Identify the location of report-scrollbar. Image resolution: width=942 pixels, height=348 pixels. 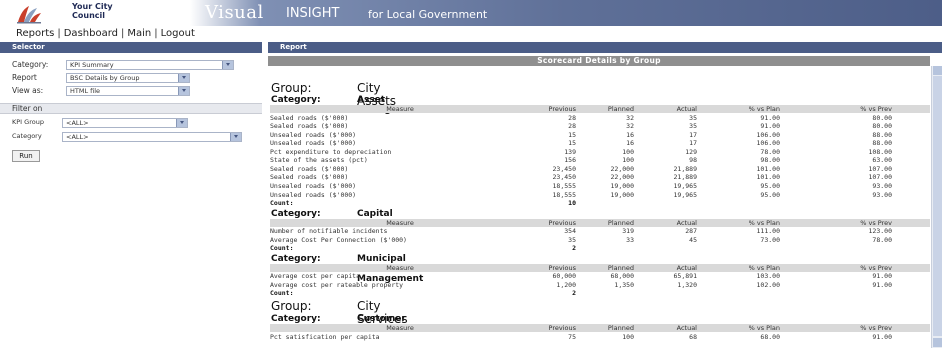
(936, 207).